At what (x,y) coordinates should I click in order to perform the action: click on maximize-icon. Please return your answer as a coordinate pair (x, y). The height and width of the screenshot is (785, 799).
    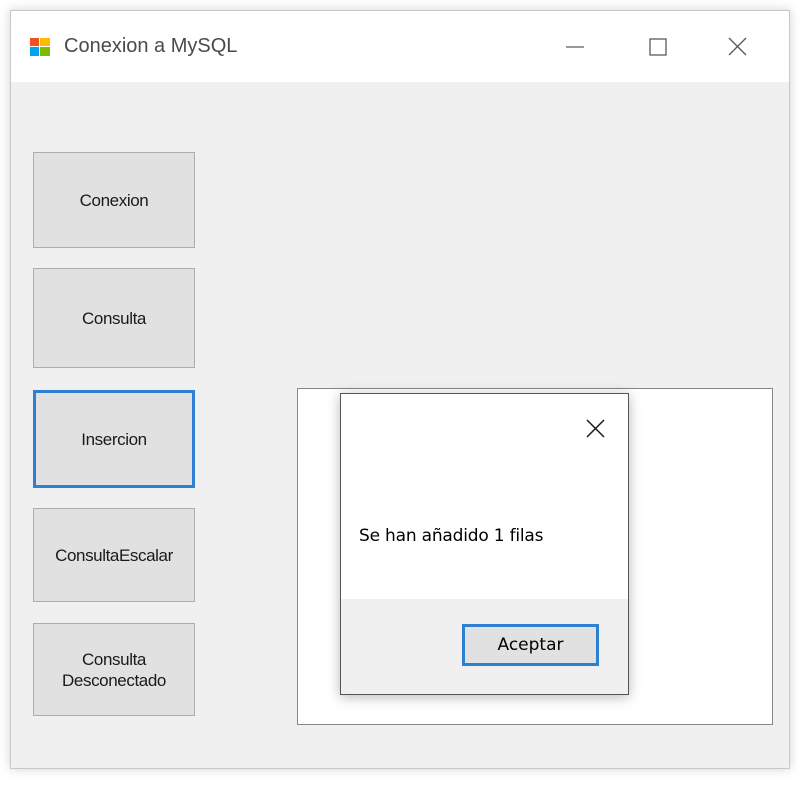
    Looking at the image, I should click on (658, 47).